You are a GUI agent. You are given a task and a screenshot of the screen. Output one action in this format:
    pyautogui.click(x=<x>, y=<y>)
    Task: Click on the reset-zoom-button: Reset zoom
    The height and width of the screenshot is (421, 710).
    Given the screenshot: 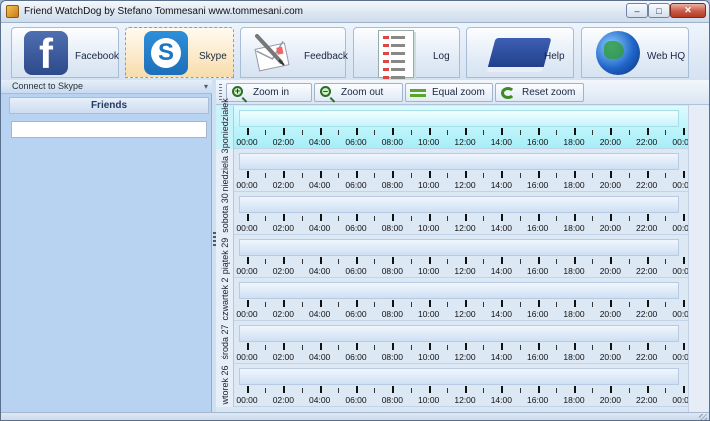 What is the action you would take?
    pyautogui.click(x=539, y=92)
    